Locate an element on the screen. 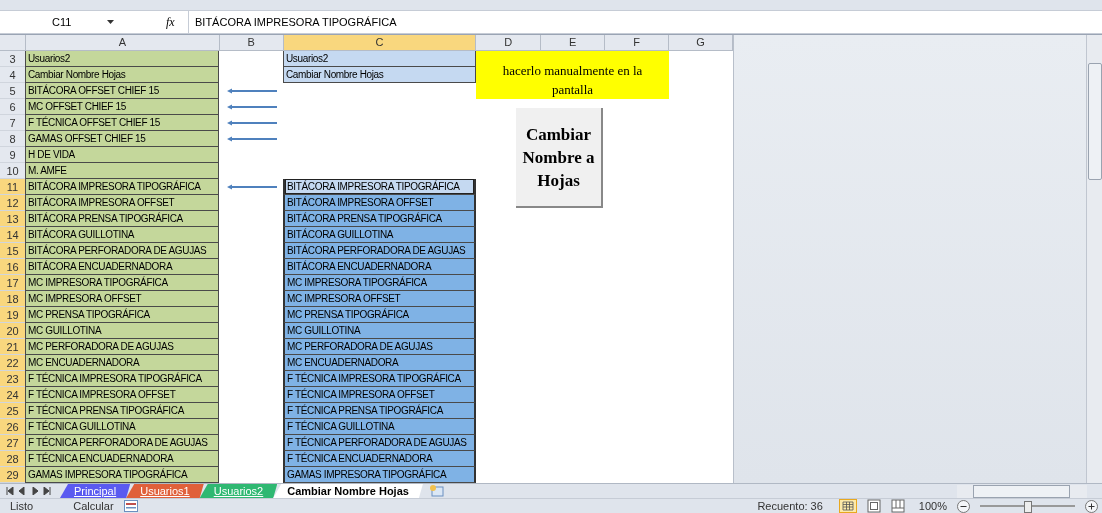 This screenshot has height=513, width=1102. grid-view-icon is located at coordinates (847, 506).